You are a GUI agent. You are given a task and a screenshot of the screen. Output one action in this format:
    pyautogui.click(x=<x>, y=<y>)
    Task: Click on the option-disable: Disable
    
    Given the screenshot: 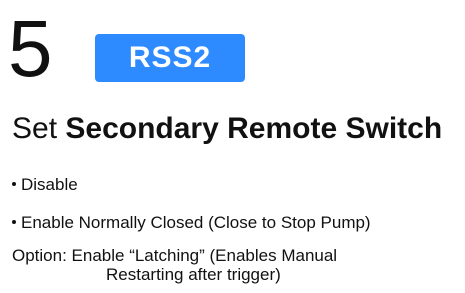 What is the action you would take?
    pyautogui.click(x=45, y=185)
    